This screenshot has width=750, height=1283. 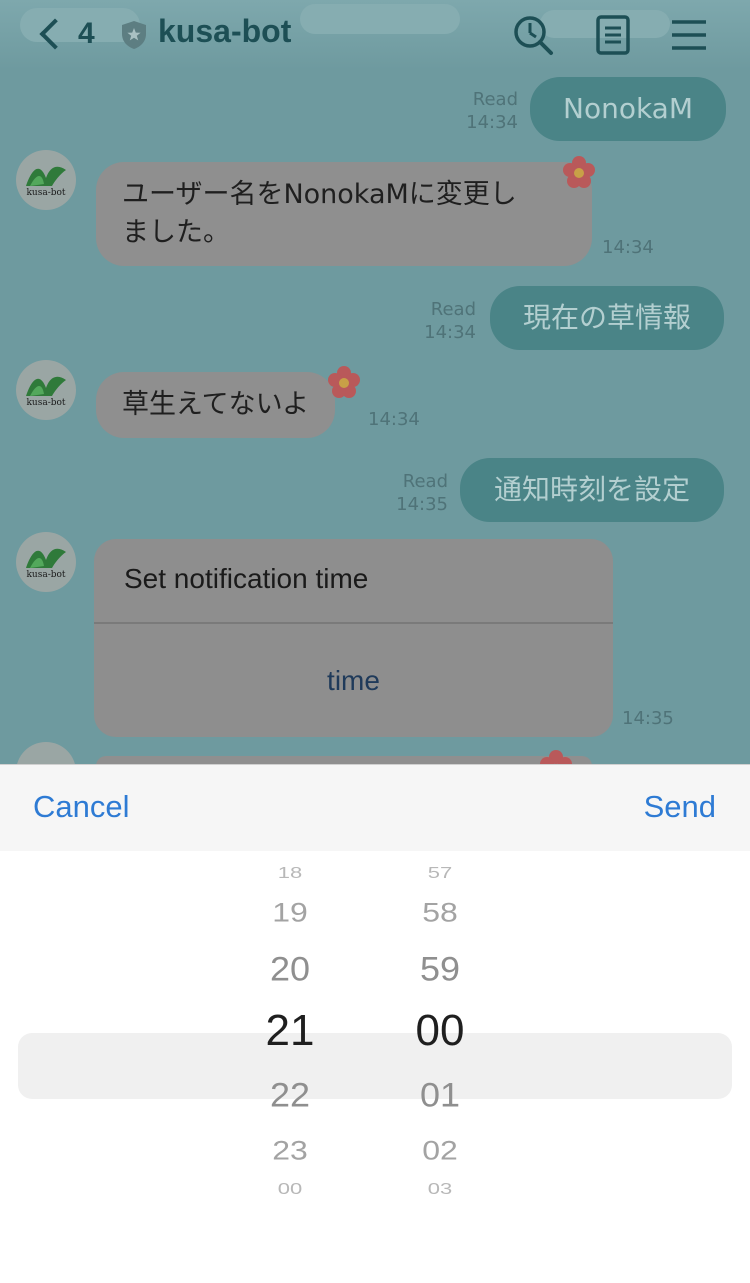 What do you see at coordinates (440, 912) in the screenshot?
I see `minute-option: 58` at bounding box center [440, 912].